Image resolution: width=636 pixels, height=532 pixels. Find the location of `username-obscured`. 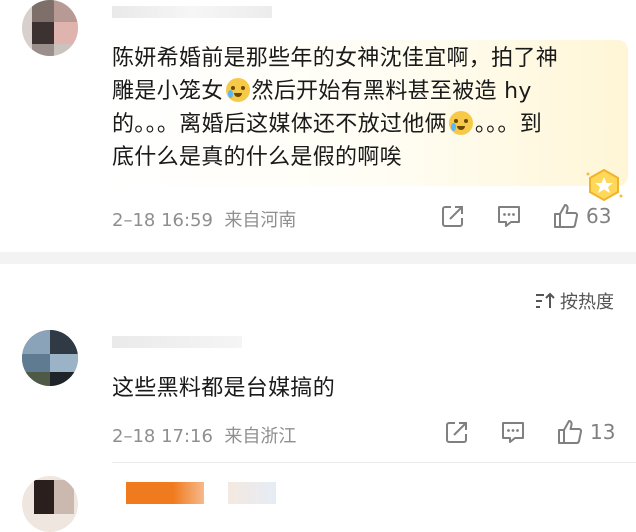

username-obscured is located at coordinates (165, 493).